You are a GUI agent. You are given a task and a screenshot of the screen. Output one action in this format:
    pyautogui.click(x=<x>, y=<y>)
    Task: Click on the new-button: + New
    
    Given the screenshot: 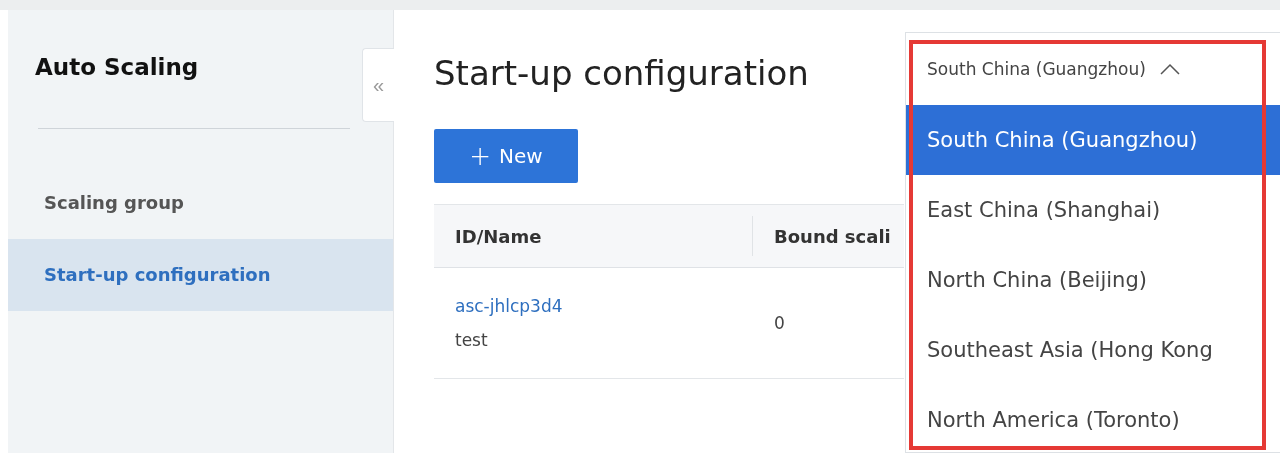 What is the action you would take?
    pyautogui.click(x=506, y=156)
    